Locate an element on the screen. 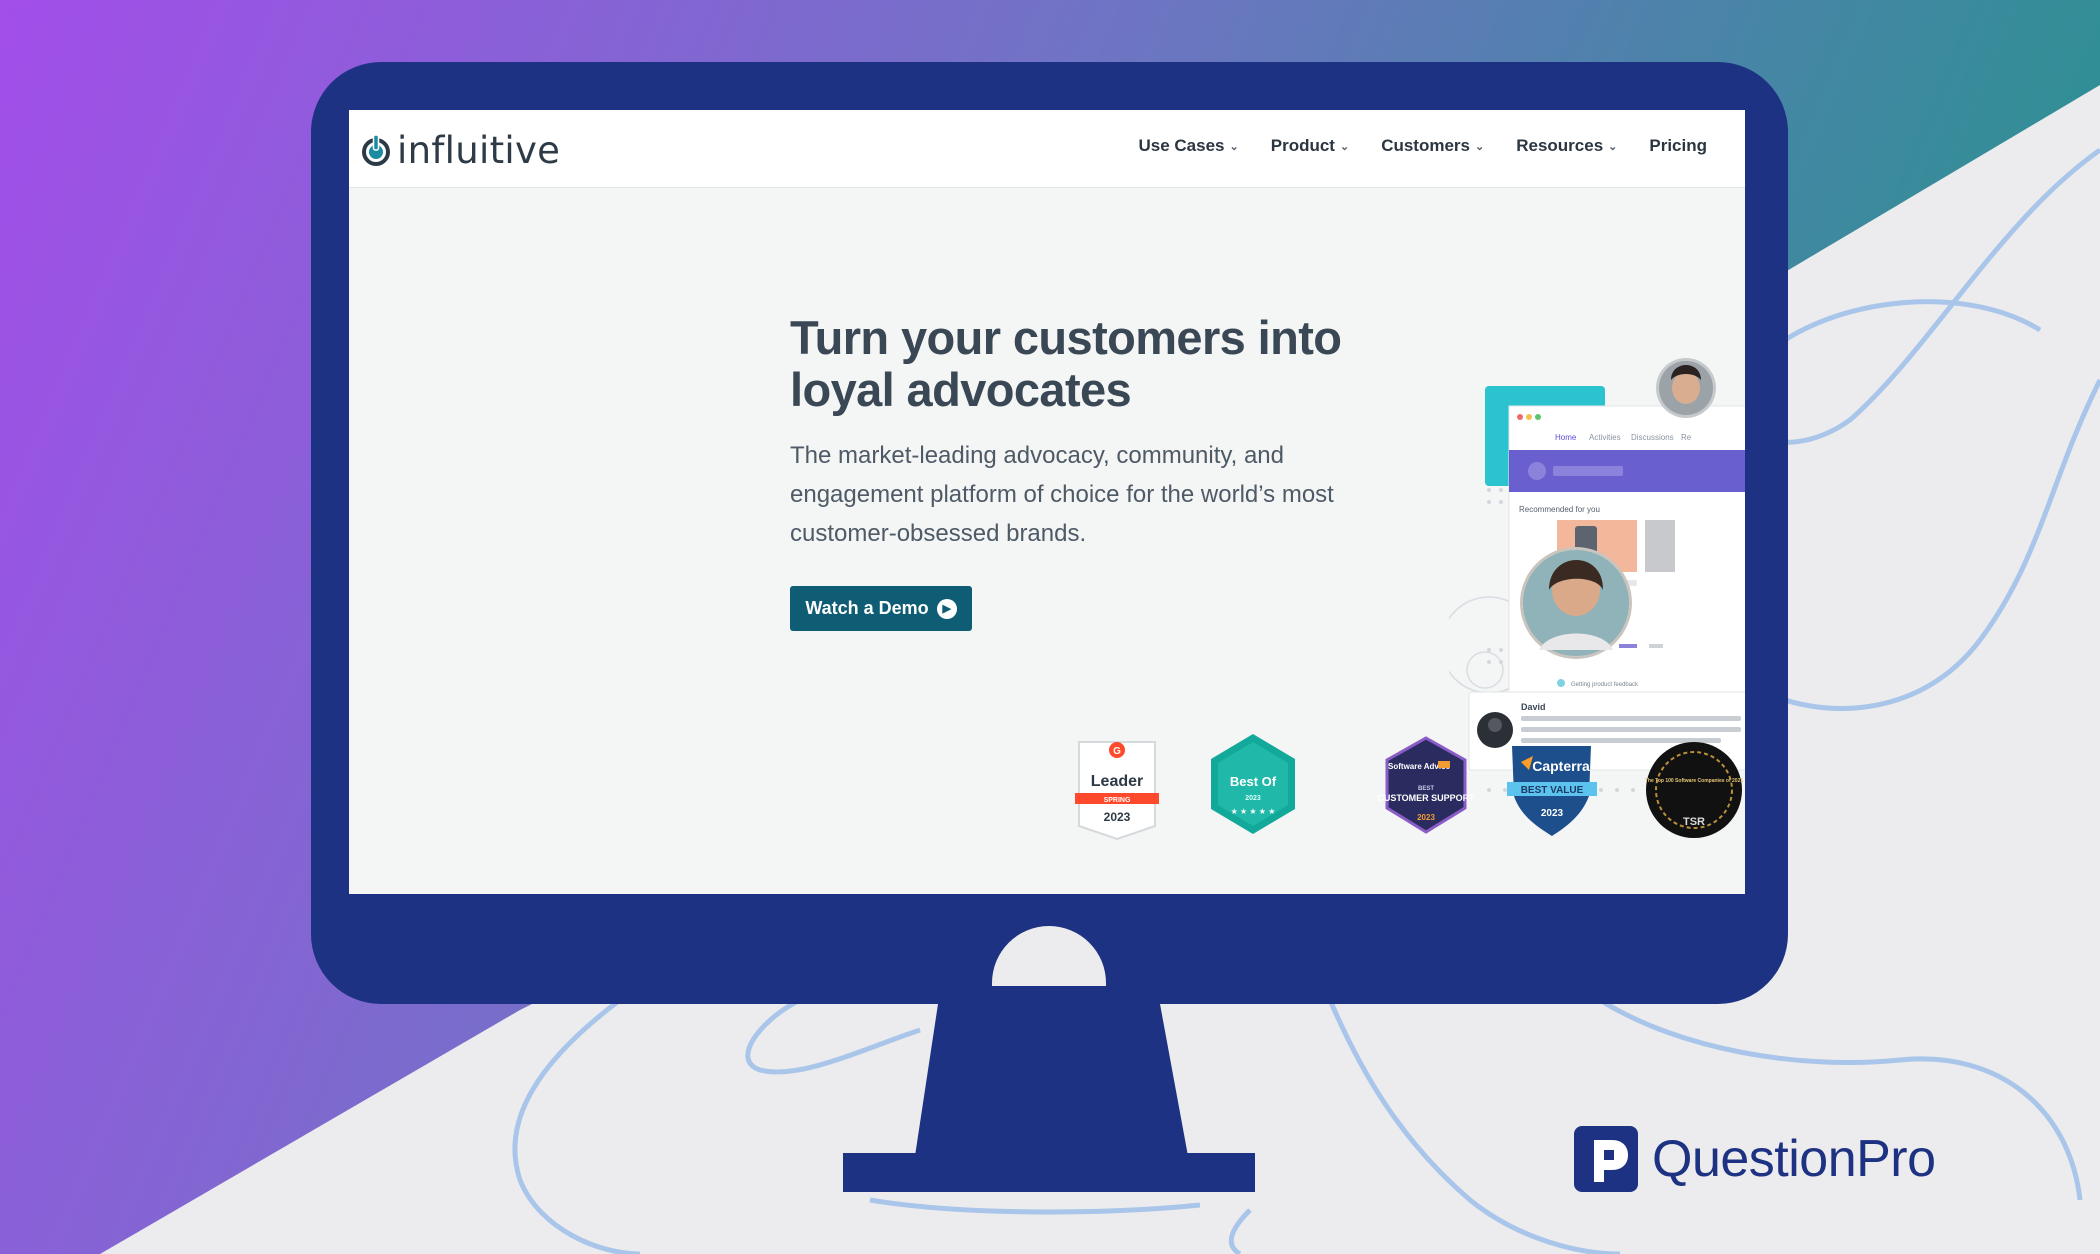 This screenshot has height=1254, width=2100. svg-text: BEST is located at coordinates (1426, 789).